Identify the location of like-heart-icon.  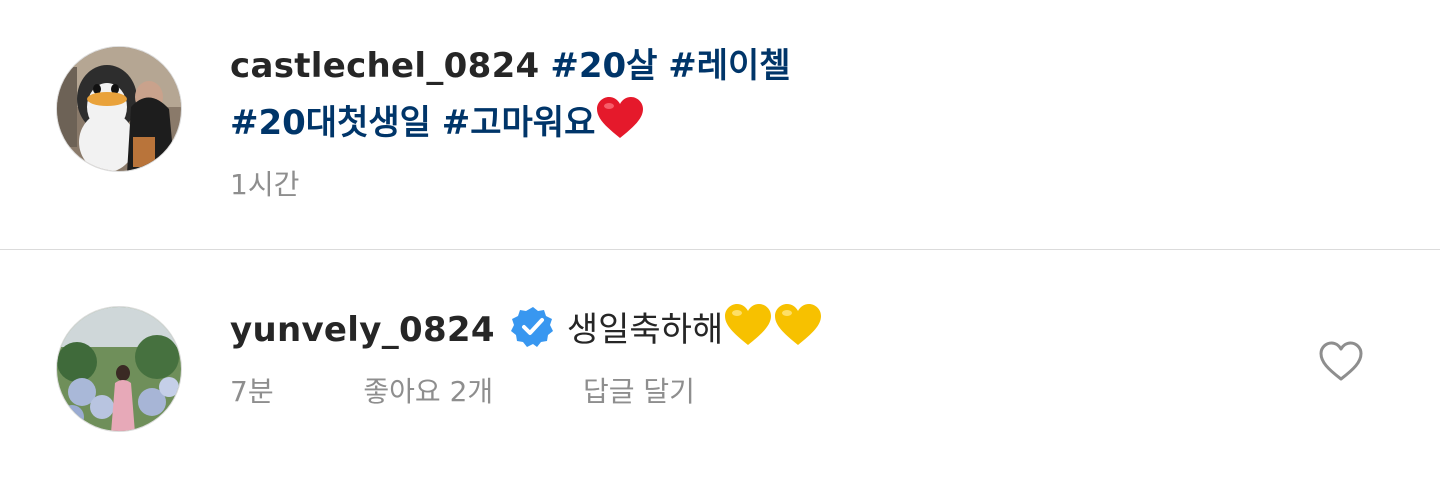
(1341, 362).